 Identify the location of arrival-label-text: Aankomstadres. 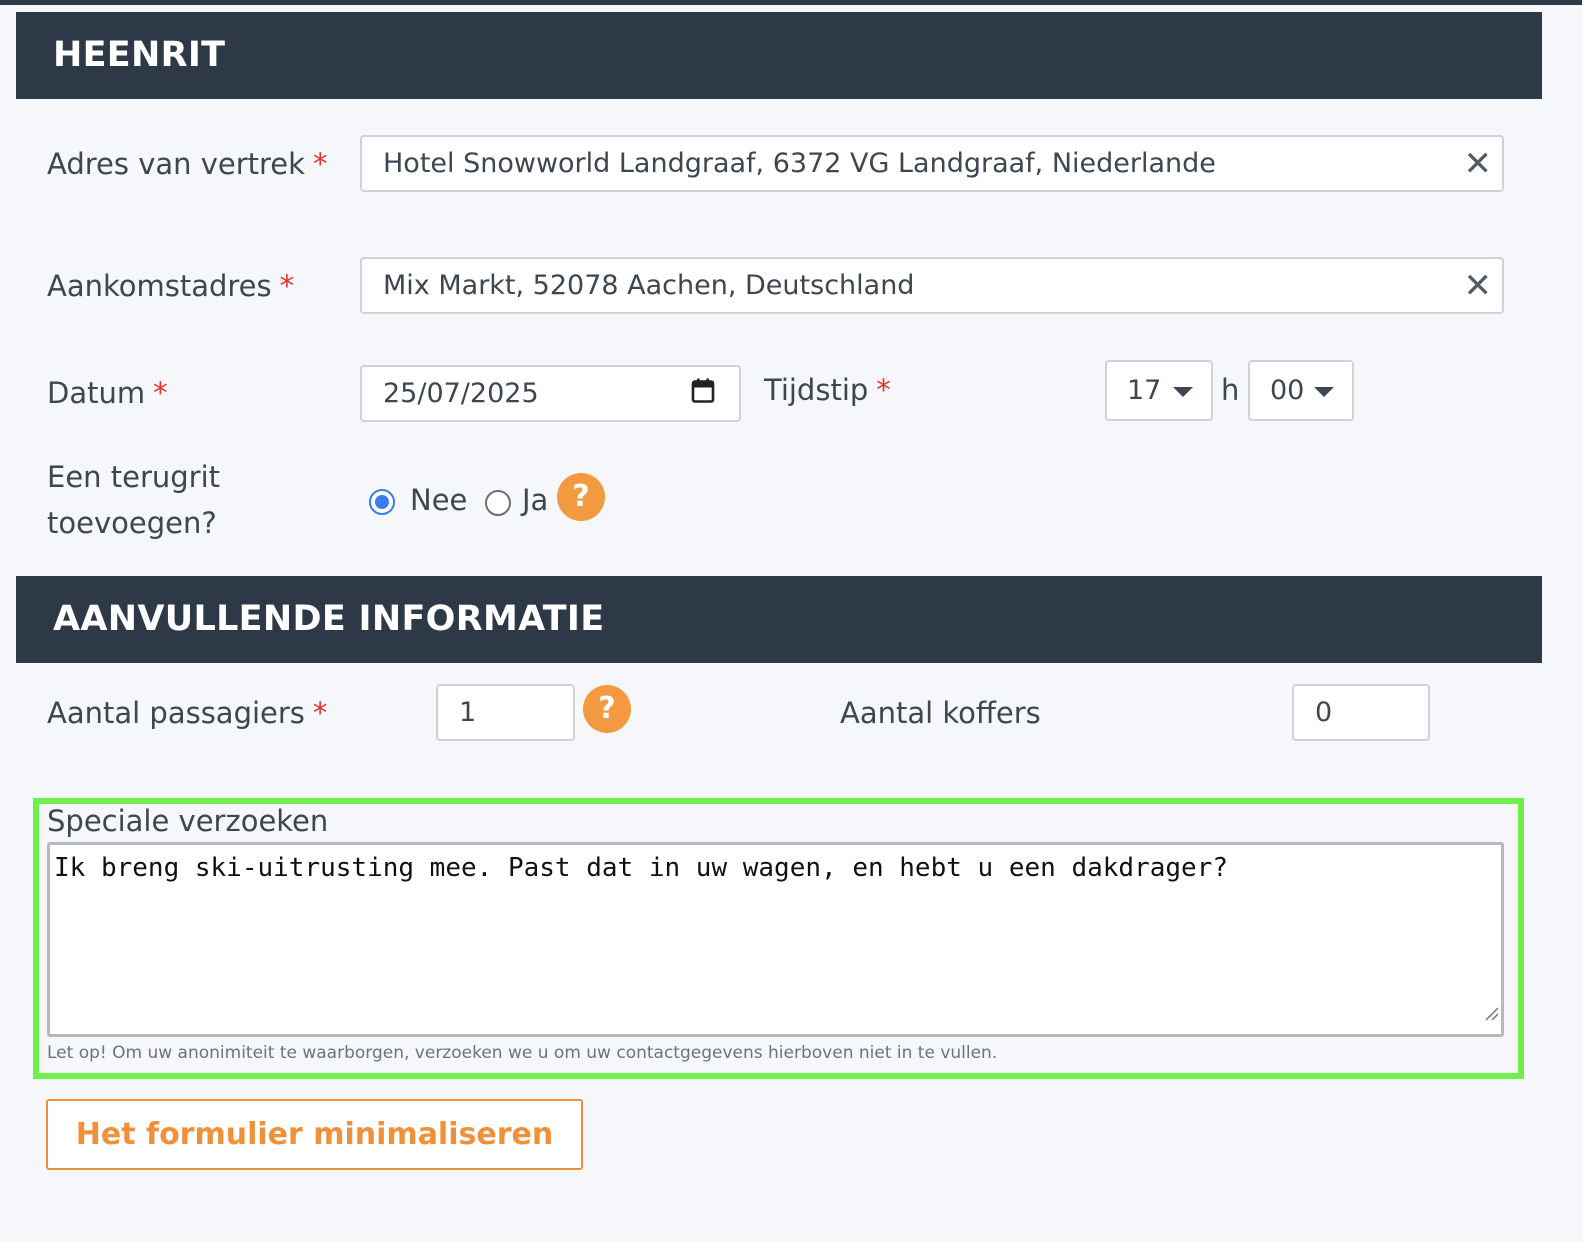
(159, 286).